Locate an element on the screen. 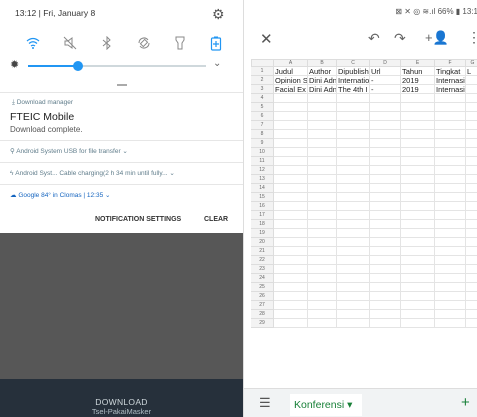  notification-google: ☁ Google 84° in Clomas | 12:35 ⌄ is located at coordinates (121, 195).